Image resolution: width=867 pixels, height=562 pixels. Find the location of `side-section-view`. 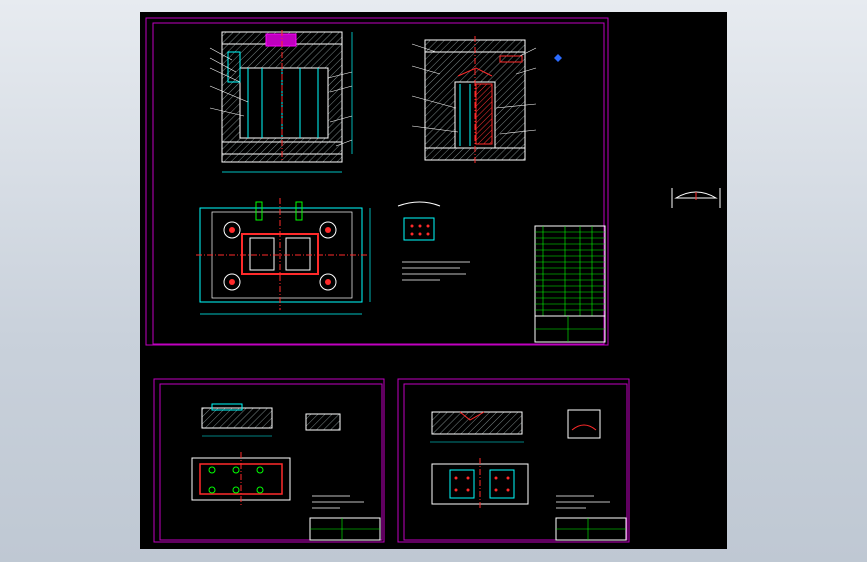

side-section-view is located at coordinates (486, 100).